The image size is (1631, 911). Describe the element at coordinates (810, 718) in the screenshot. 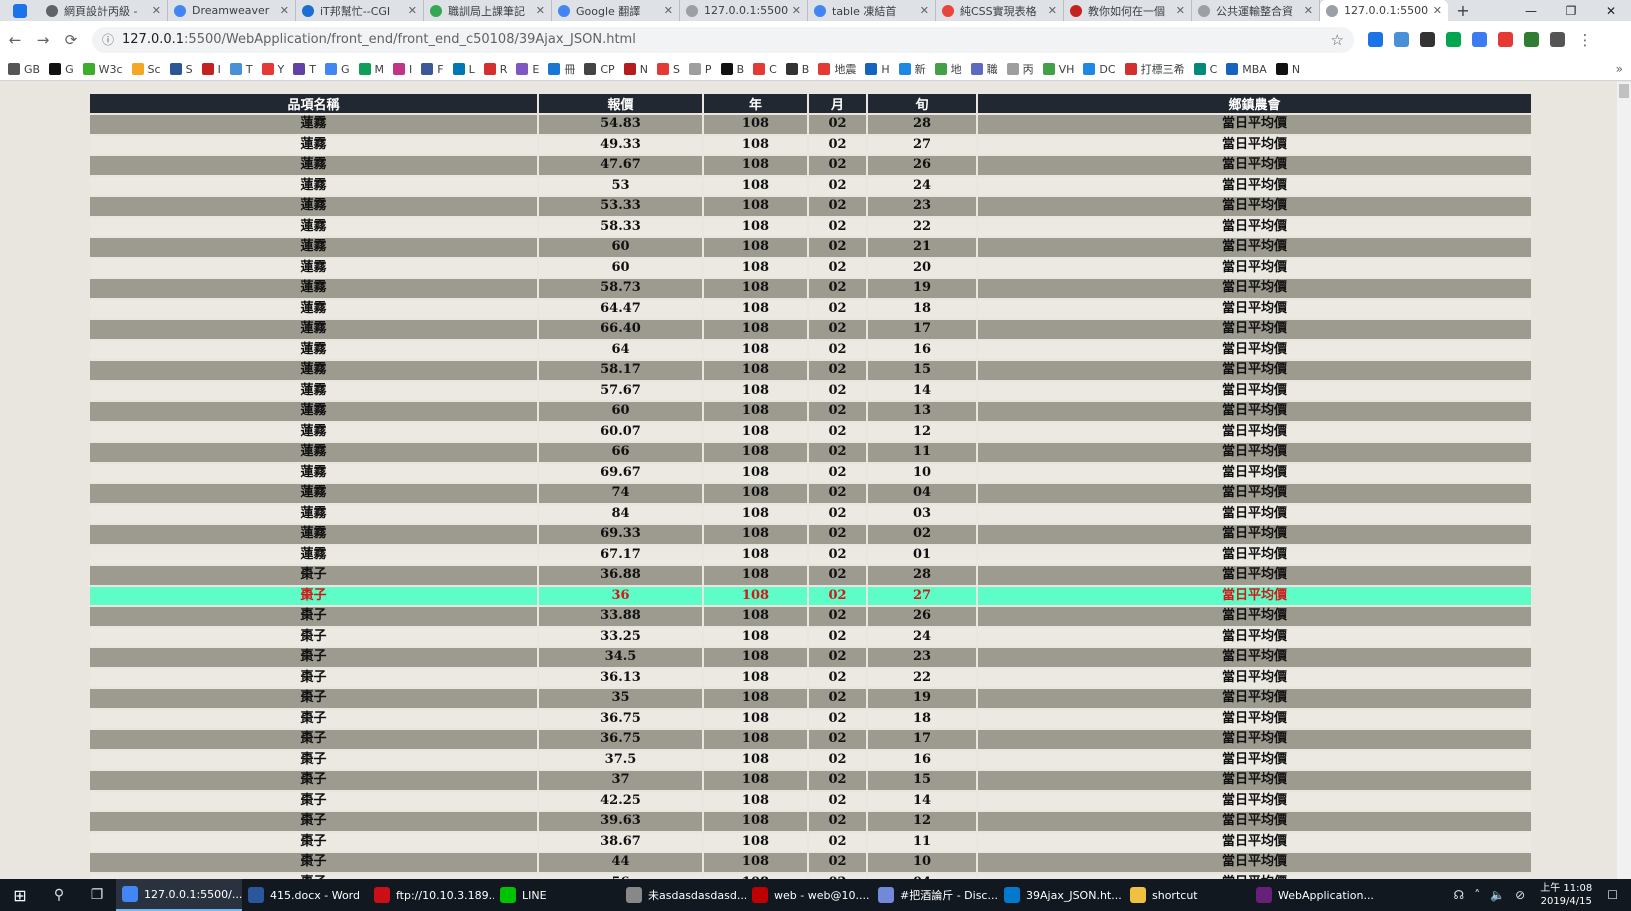

I see `table-row: 棗子 36.75 108 02 18 當日平均價` at that location.